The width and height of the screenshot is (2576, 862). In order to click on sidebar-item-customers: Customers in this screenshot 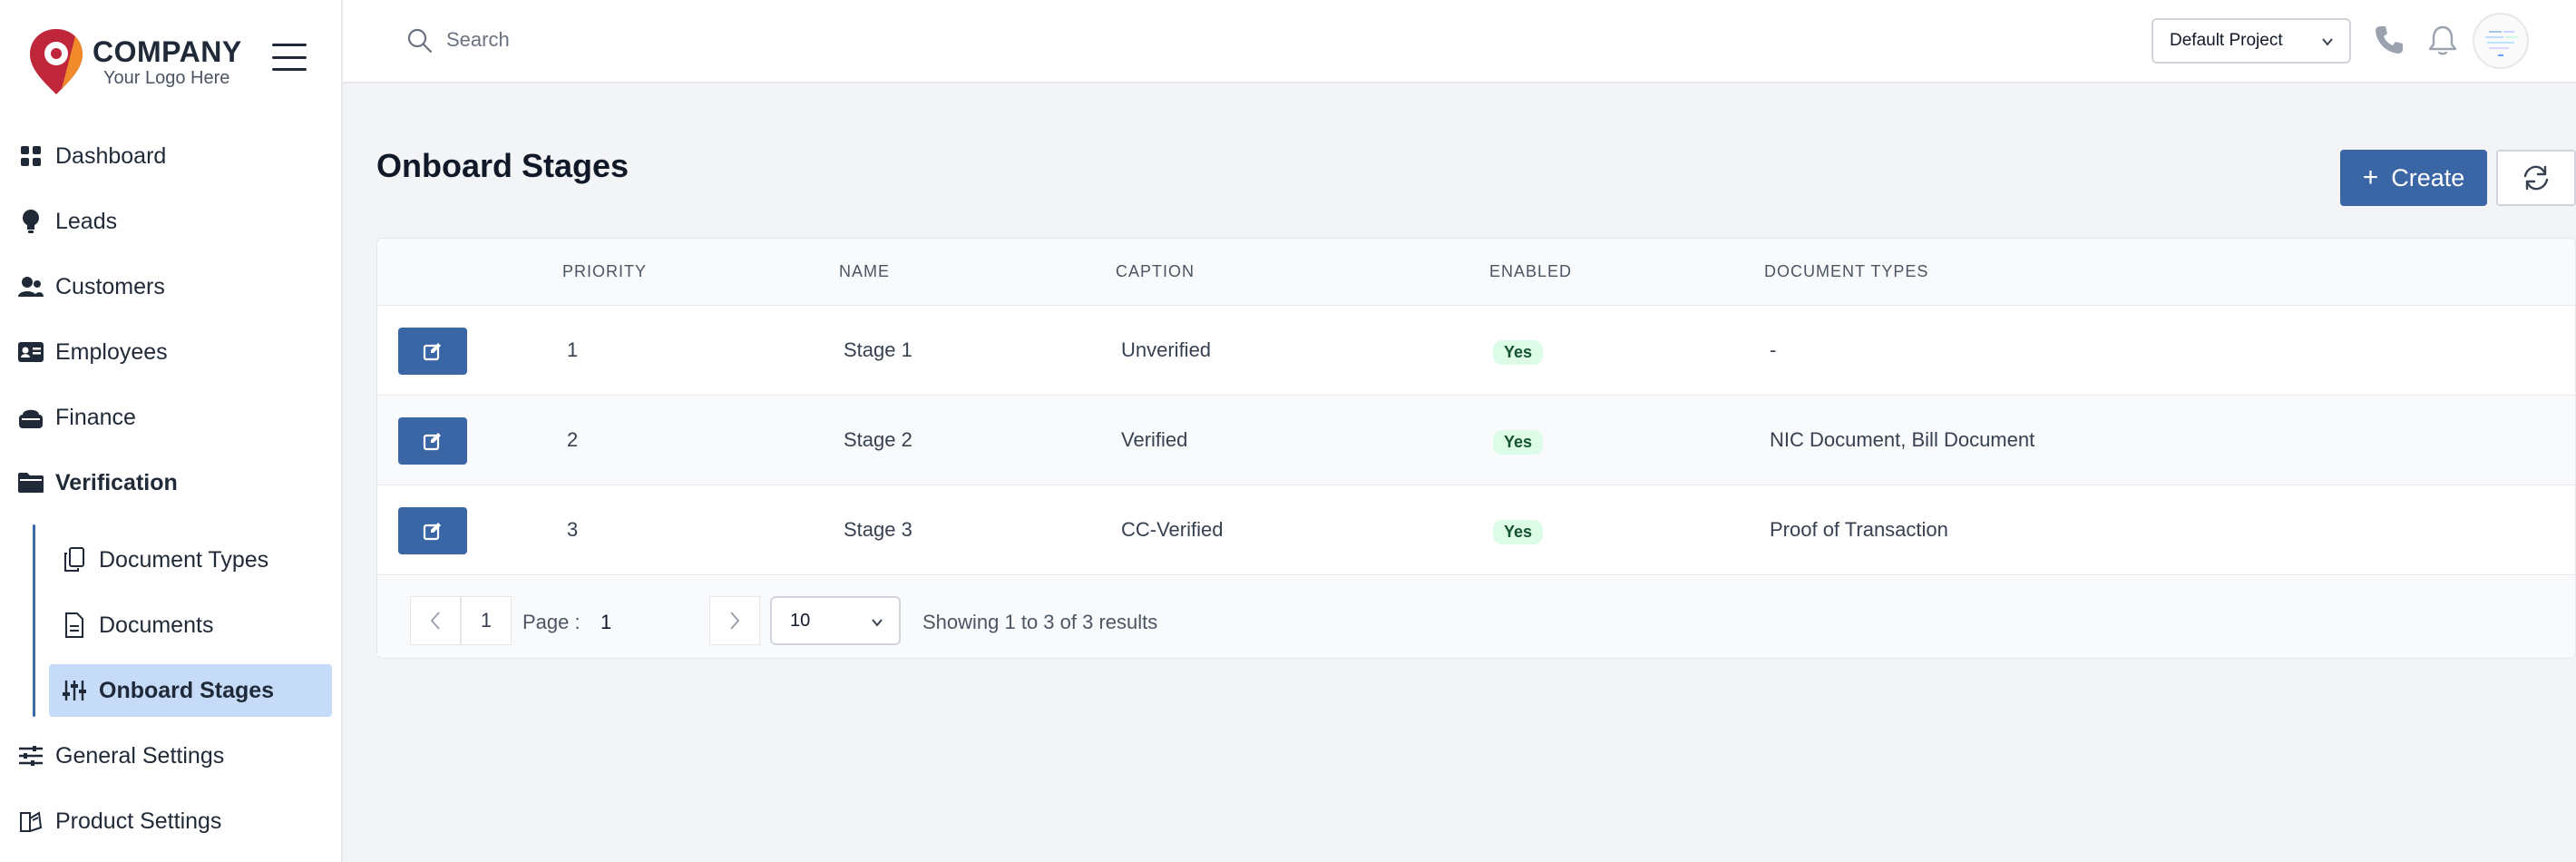, I will do `click(171, 286)`.